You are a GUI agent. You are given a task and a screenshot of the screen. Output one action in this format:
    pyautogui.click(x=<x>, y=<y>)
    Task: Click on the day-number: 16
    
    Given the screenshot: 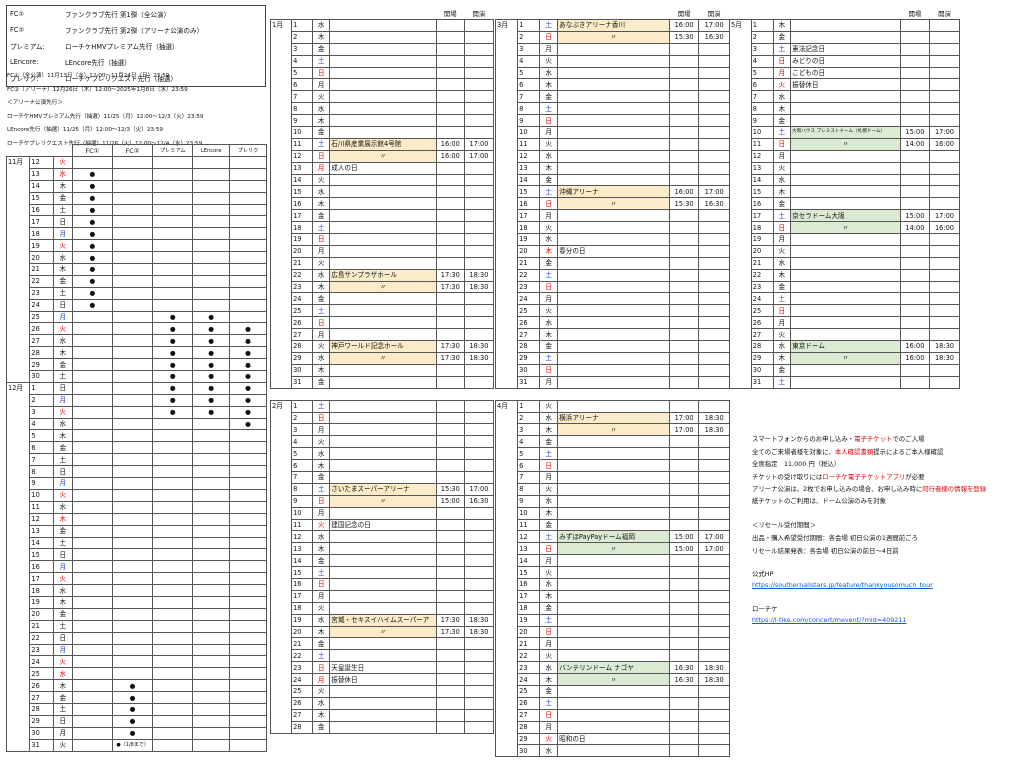 What is the action you would take?
    pyautogui.click(x=41, y=567)
    